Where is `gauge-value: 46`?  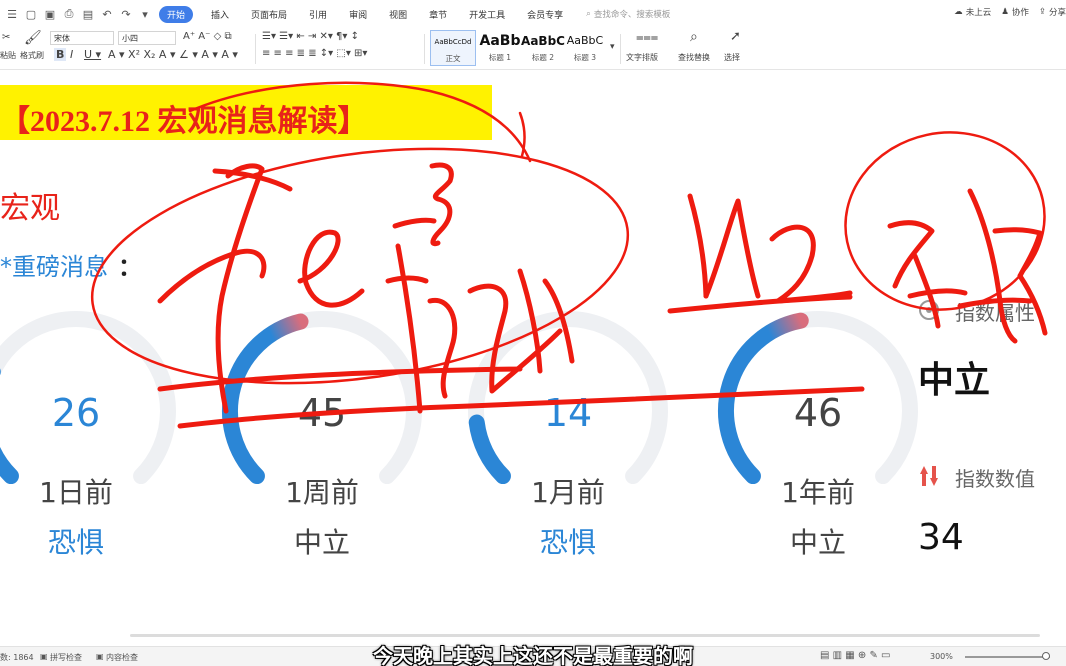 gauge-value: 46 is located at coordinates (818, 413).